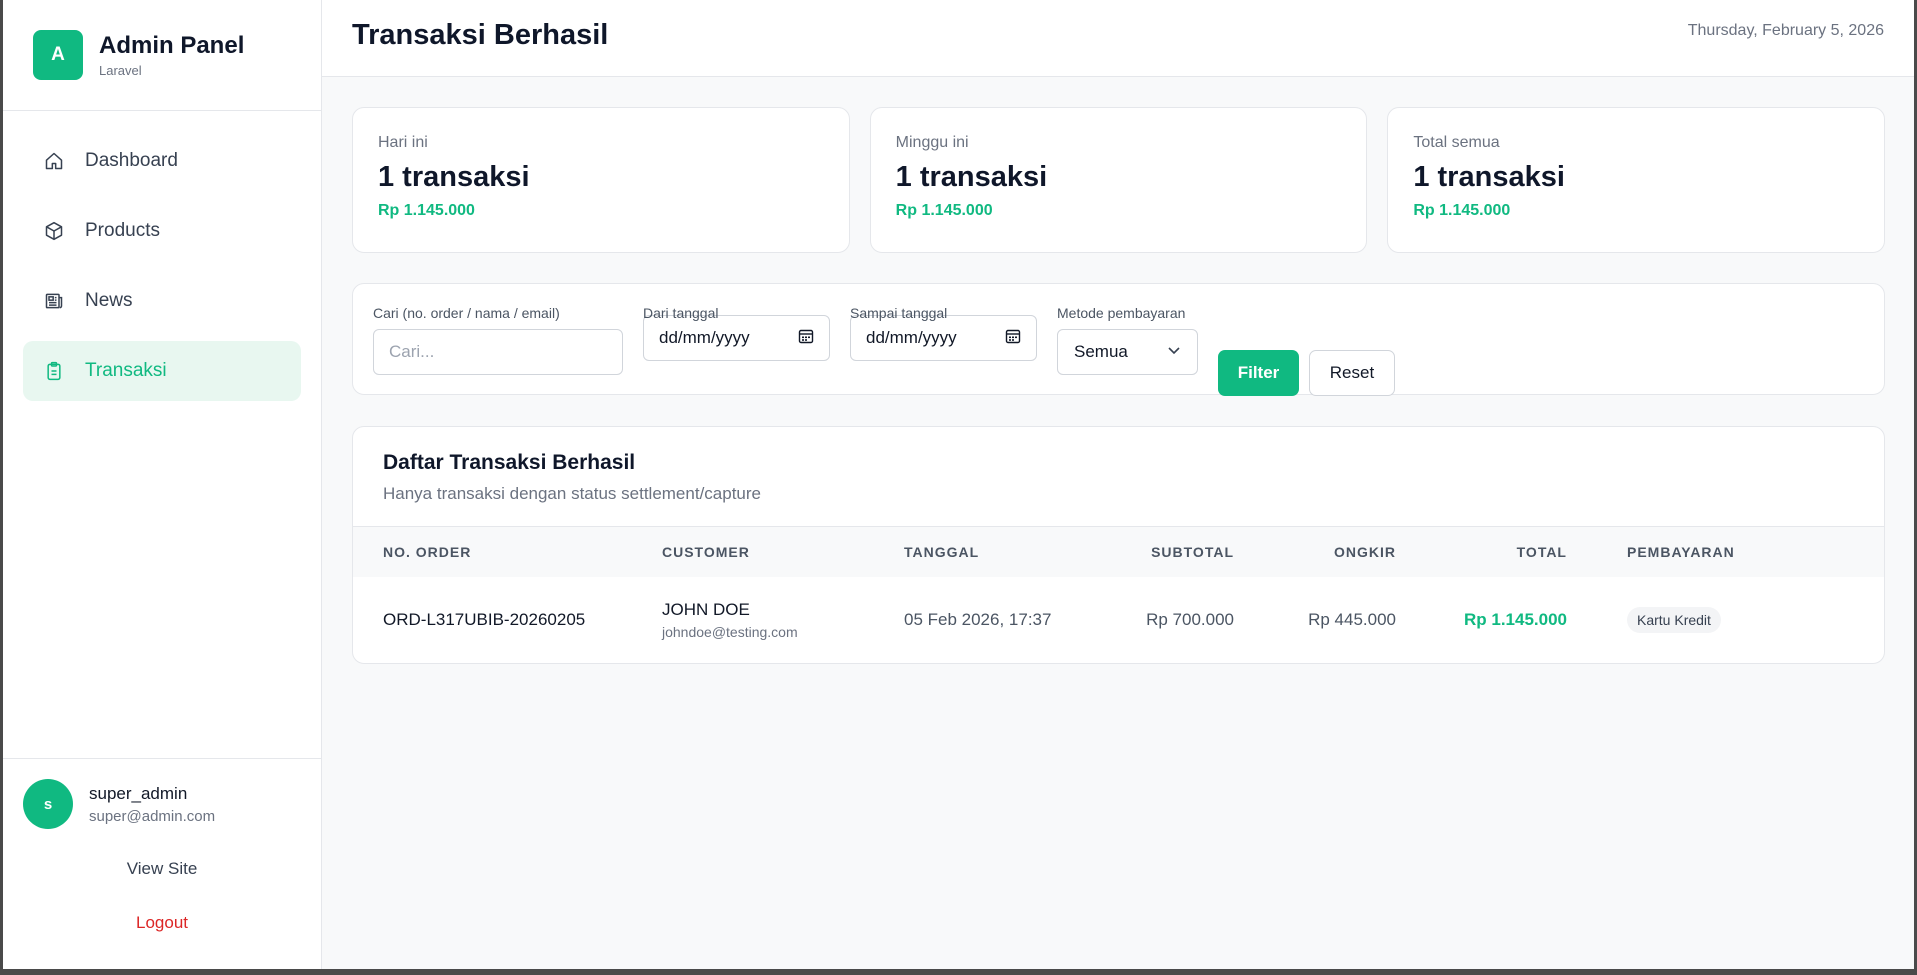  I want to click on sidebar-item-label: Dashboard, so click(131, 160).